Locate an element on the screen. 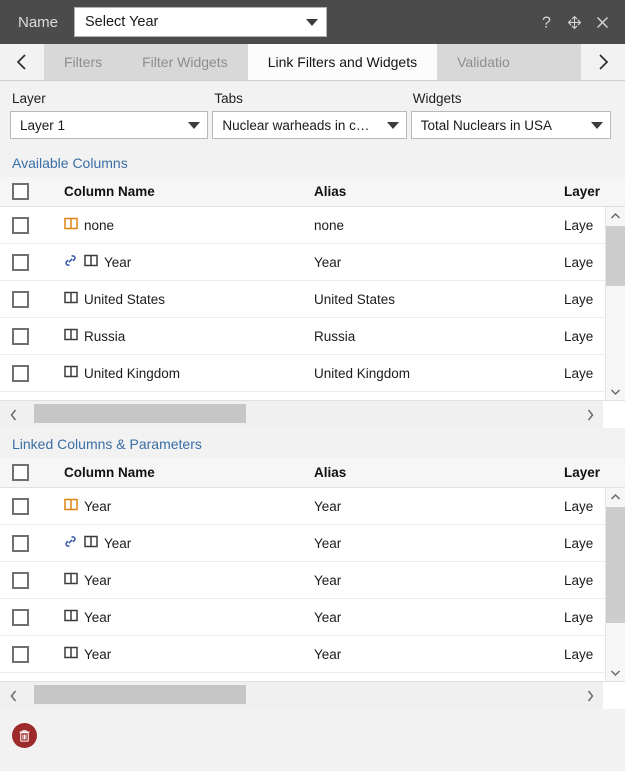 The image size is (625, 771). layer-label: Layer is located at coordinates (29, 98).